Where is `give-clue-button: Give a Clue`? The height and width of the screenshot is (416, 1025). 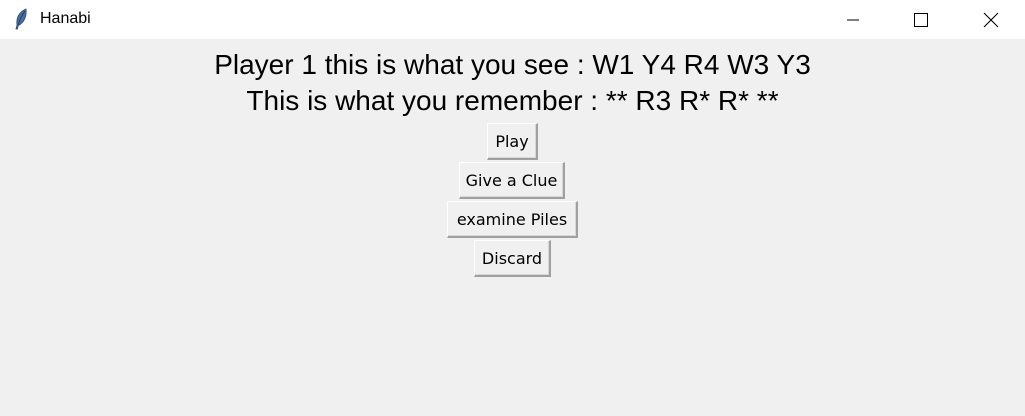
give-clue-button: Give a Clue is located at coordinates (512, 180).